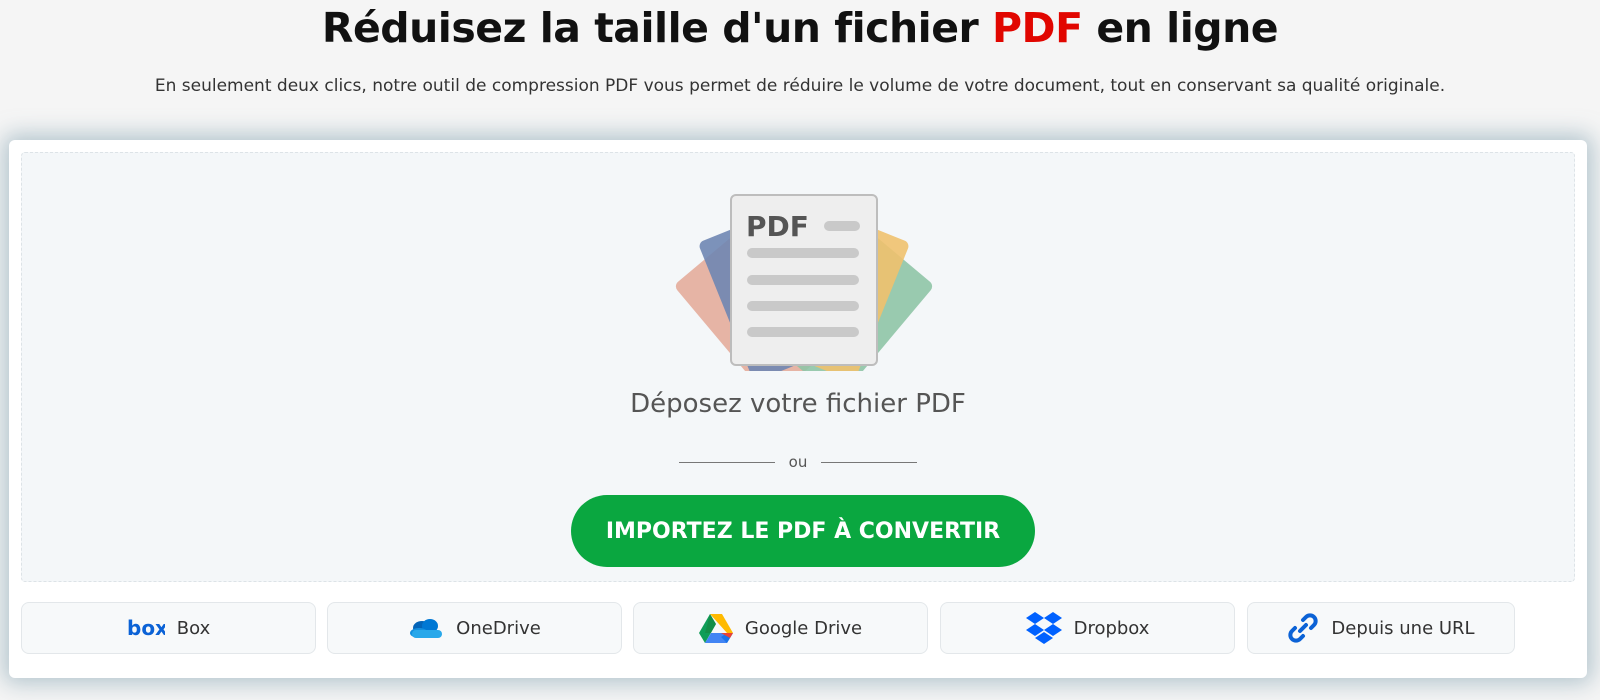  I want to click on source-label: Google Drive, so click(803, 628).